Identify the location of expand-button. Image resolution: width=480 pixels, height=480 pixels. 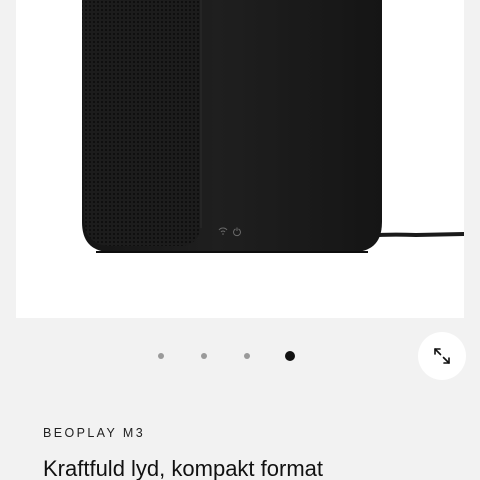
(442, 356).